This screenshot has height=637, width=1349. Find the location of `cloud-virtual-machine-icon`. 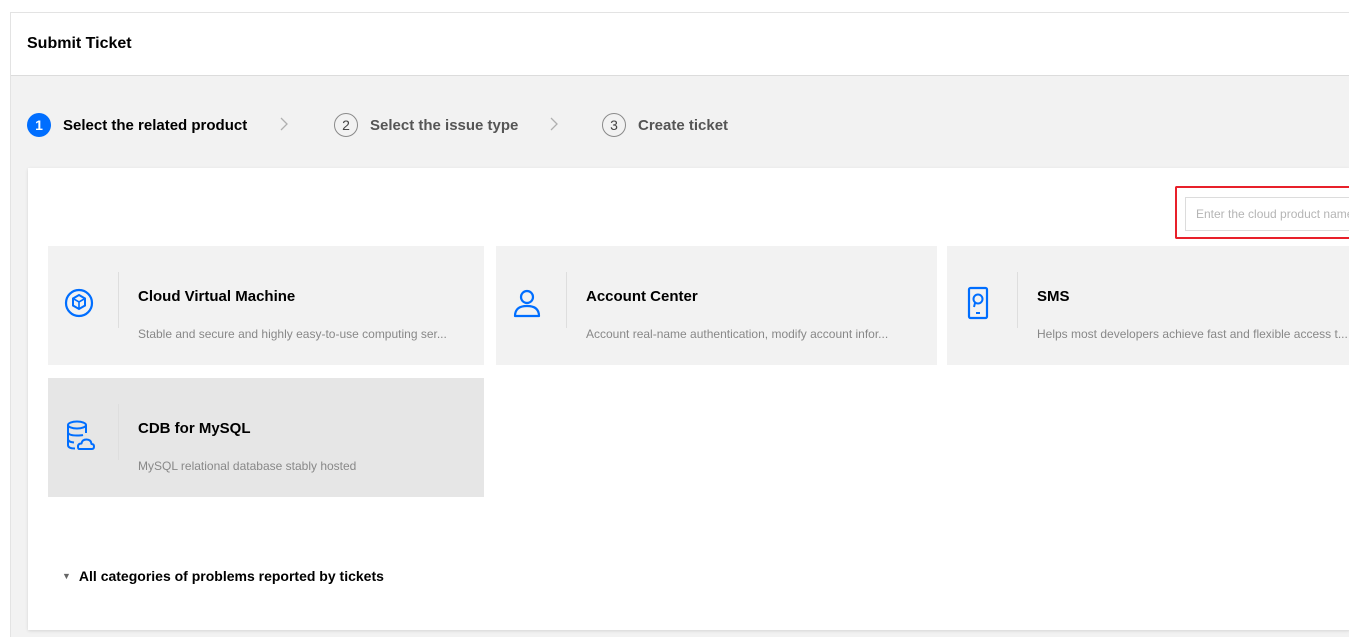

cloud-virtual-machine-icon is located at coordinates (79, 303).